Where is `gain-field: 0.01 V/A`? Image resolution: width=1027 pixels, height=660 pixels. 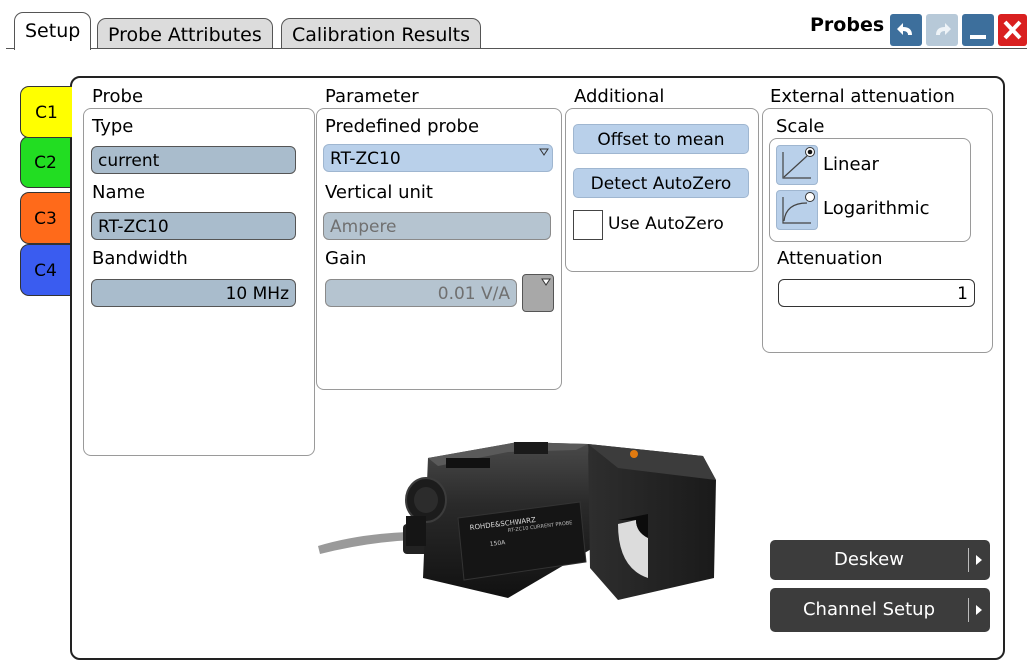
gain-field: 0.01 V/A is located at coordinates (421, 293).